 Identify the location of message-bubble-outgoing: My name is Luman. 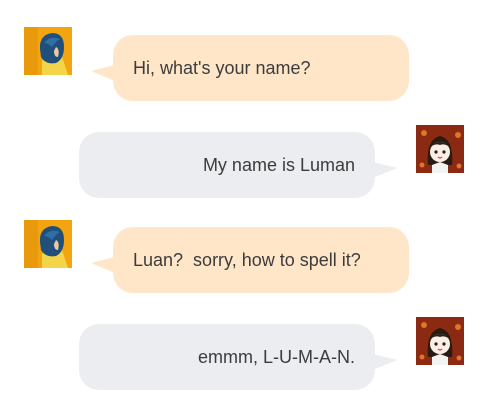
(238, 165).